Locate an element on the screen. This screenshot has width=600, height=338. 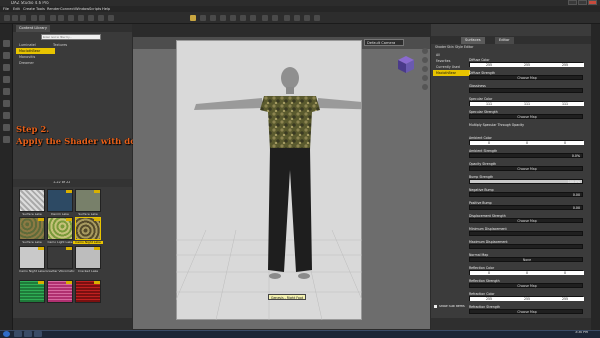
render-icon is located at coordinates (61, 18).